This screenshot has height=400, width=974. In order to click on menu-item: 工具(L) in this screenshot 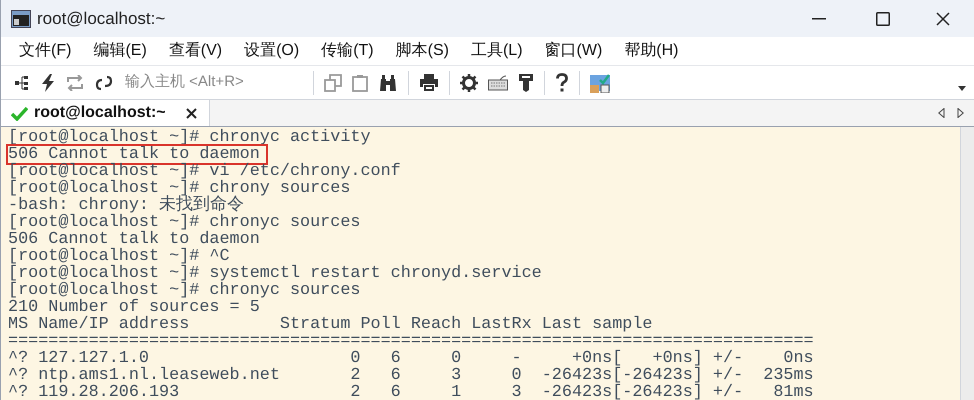, I will do `click(496, 51)`.